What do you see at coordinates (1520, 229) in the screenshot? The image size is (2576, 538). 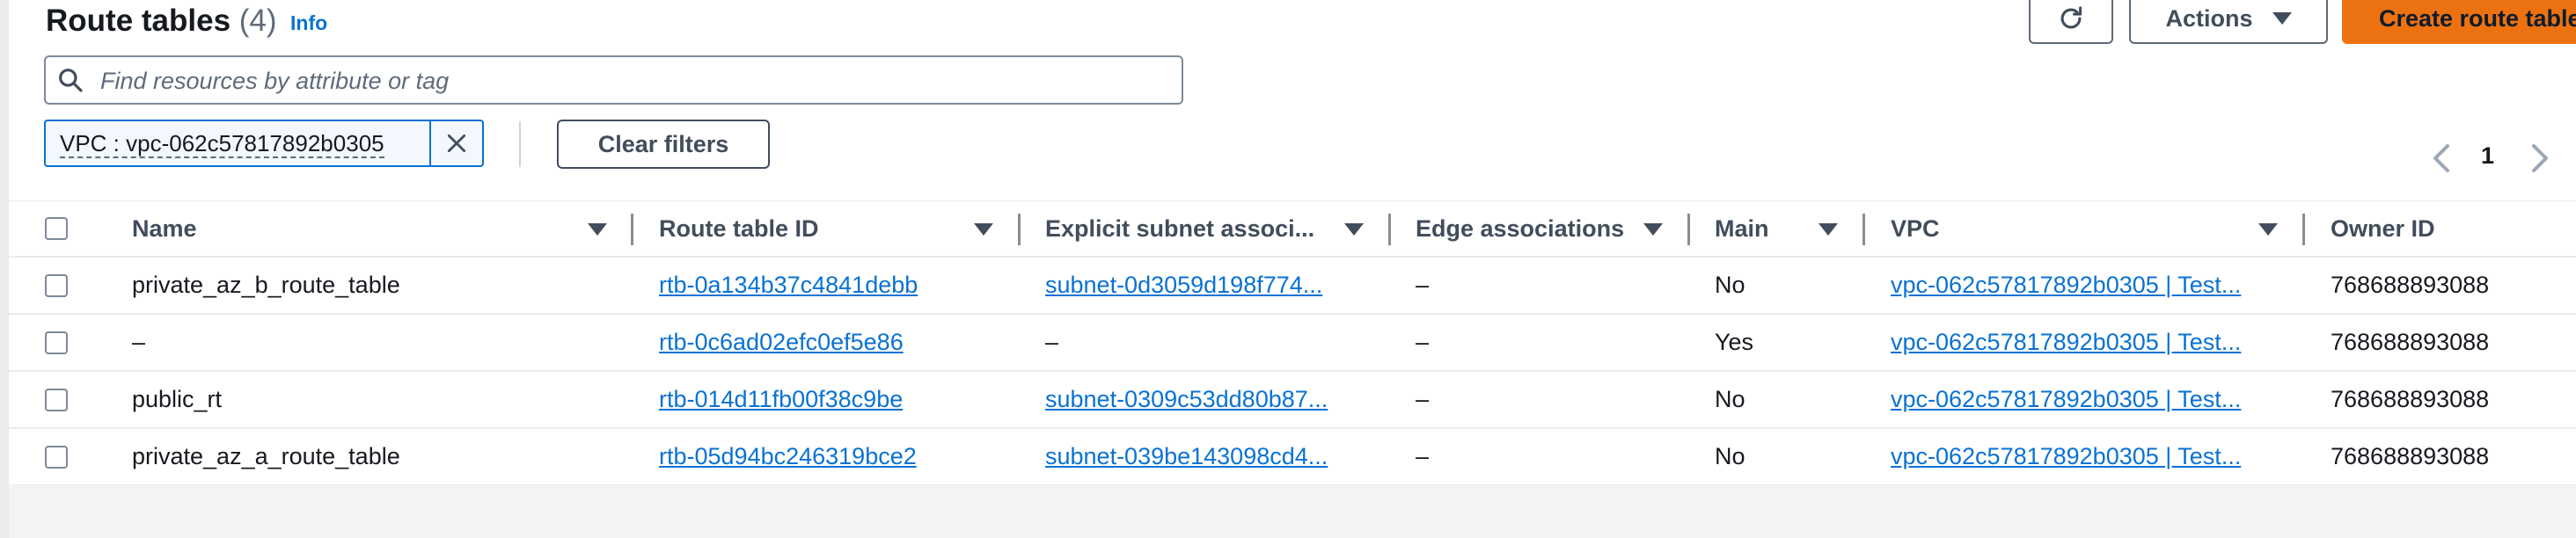 I see `column-header-edge-associations: Edge associations` at bounding box center [1520, 229].